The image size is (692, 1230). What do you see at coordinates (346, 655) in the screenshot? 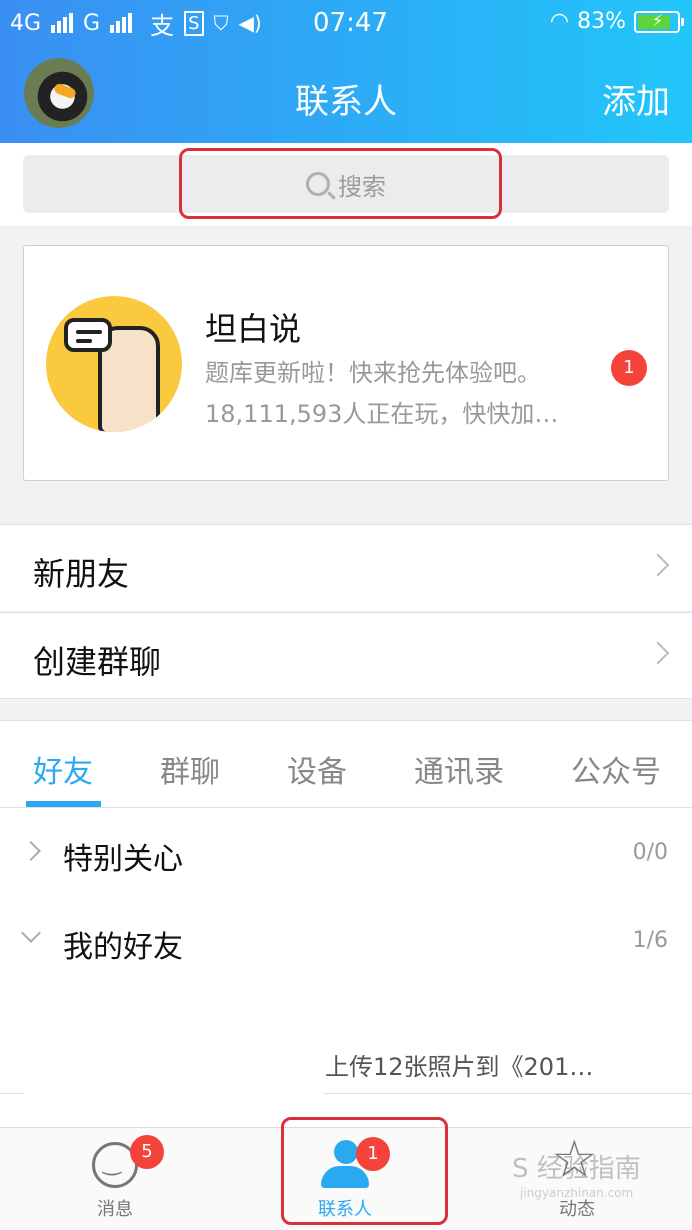
I see `create-group-row: 创建群聊` at bounding box center [346, 655].